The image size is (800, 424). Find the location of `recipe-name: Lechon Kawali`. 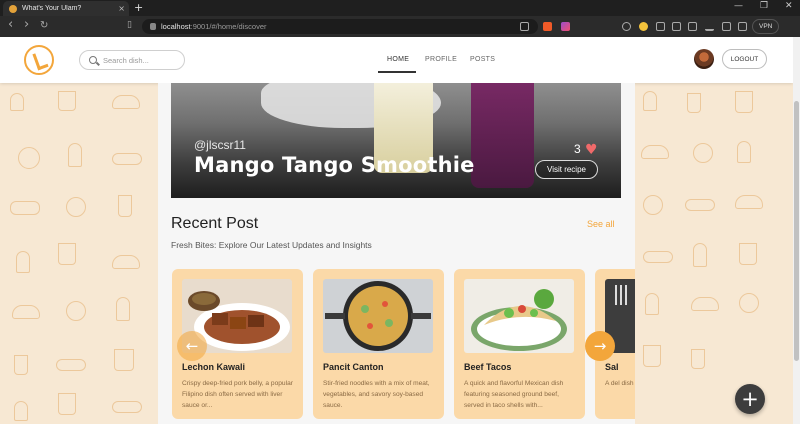

recipe-name: Lechon Kawali is located at coordinates (214, 367).